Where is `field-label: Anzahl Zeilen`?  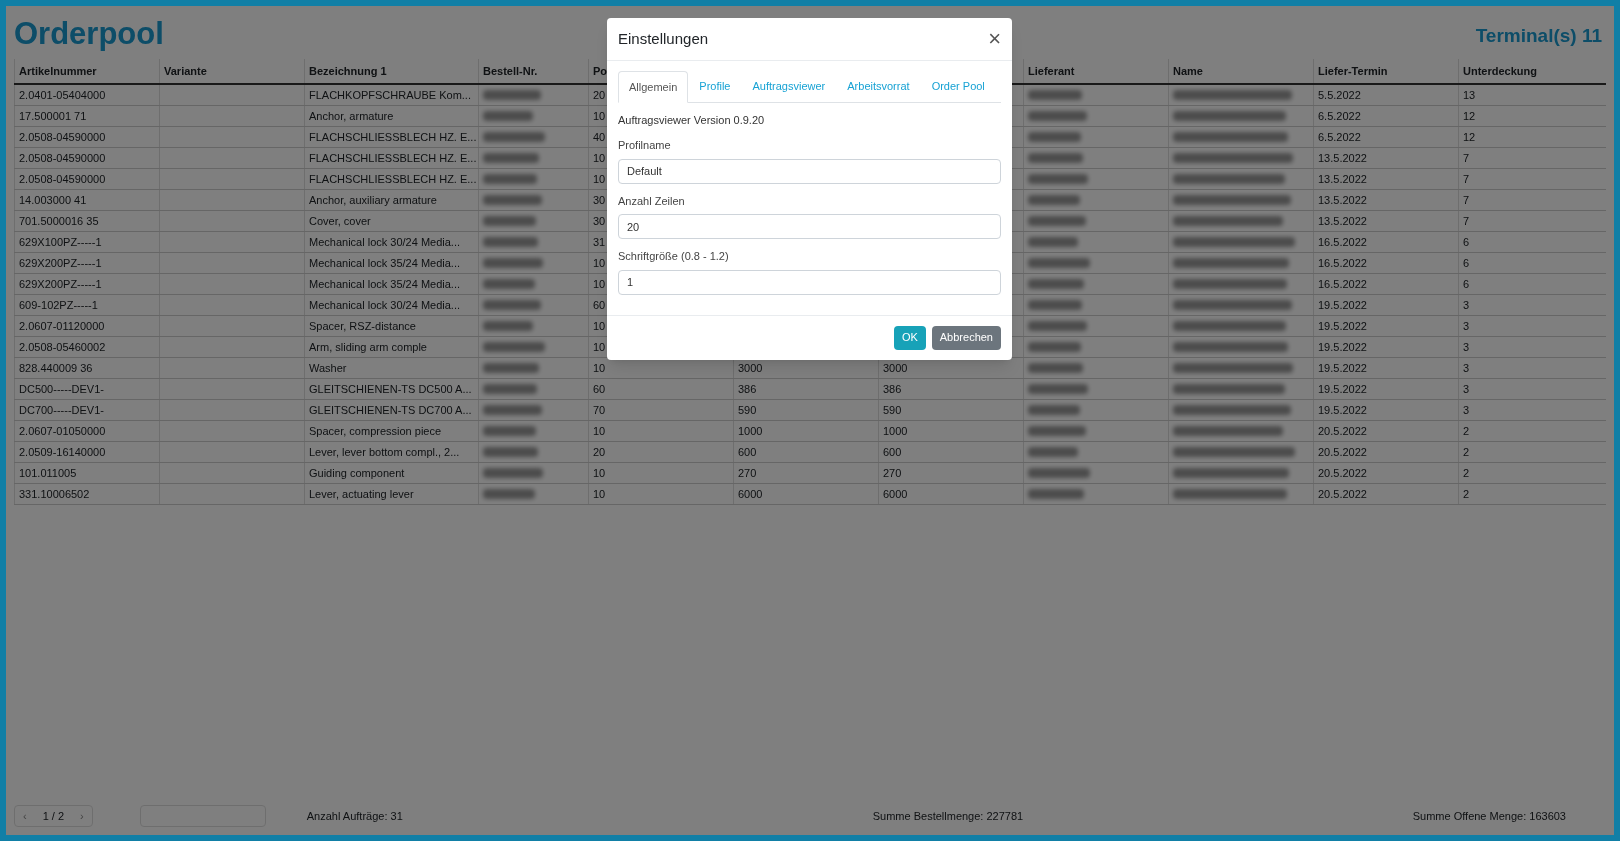
field-label: Anzahl Zeilen is located at coordinates (652, 201).